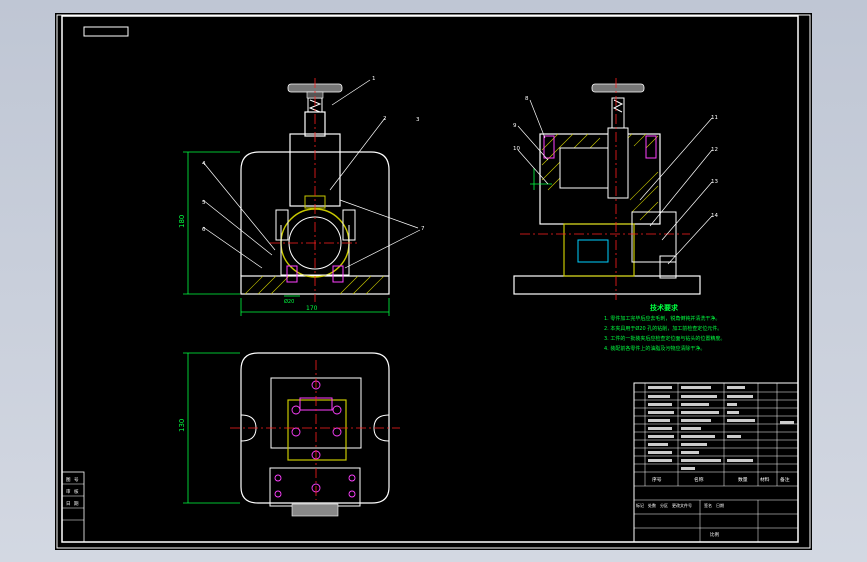 This screenshot has width=867, height=562. Describe the element at coordinates (584, 168) in the screenshot. I see `side-cavity` at that location.